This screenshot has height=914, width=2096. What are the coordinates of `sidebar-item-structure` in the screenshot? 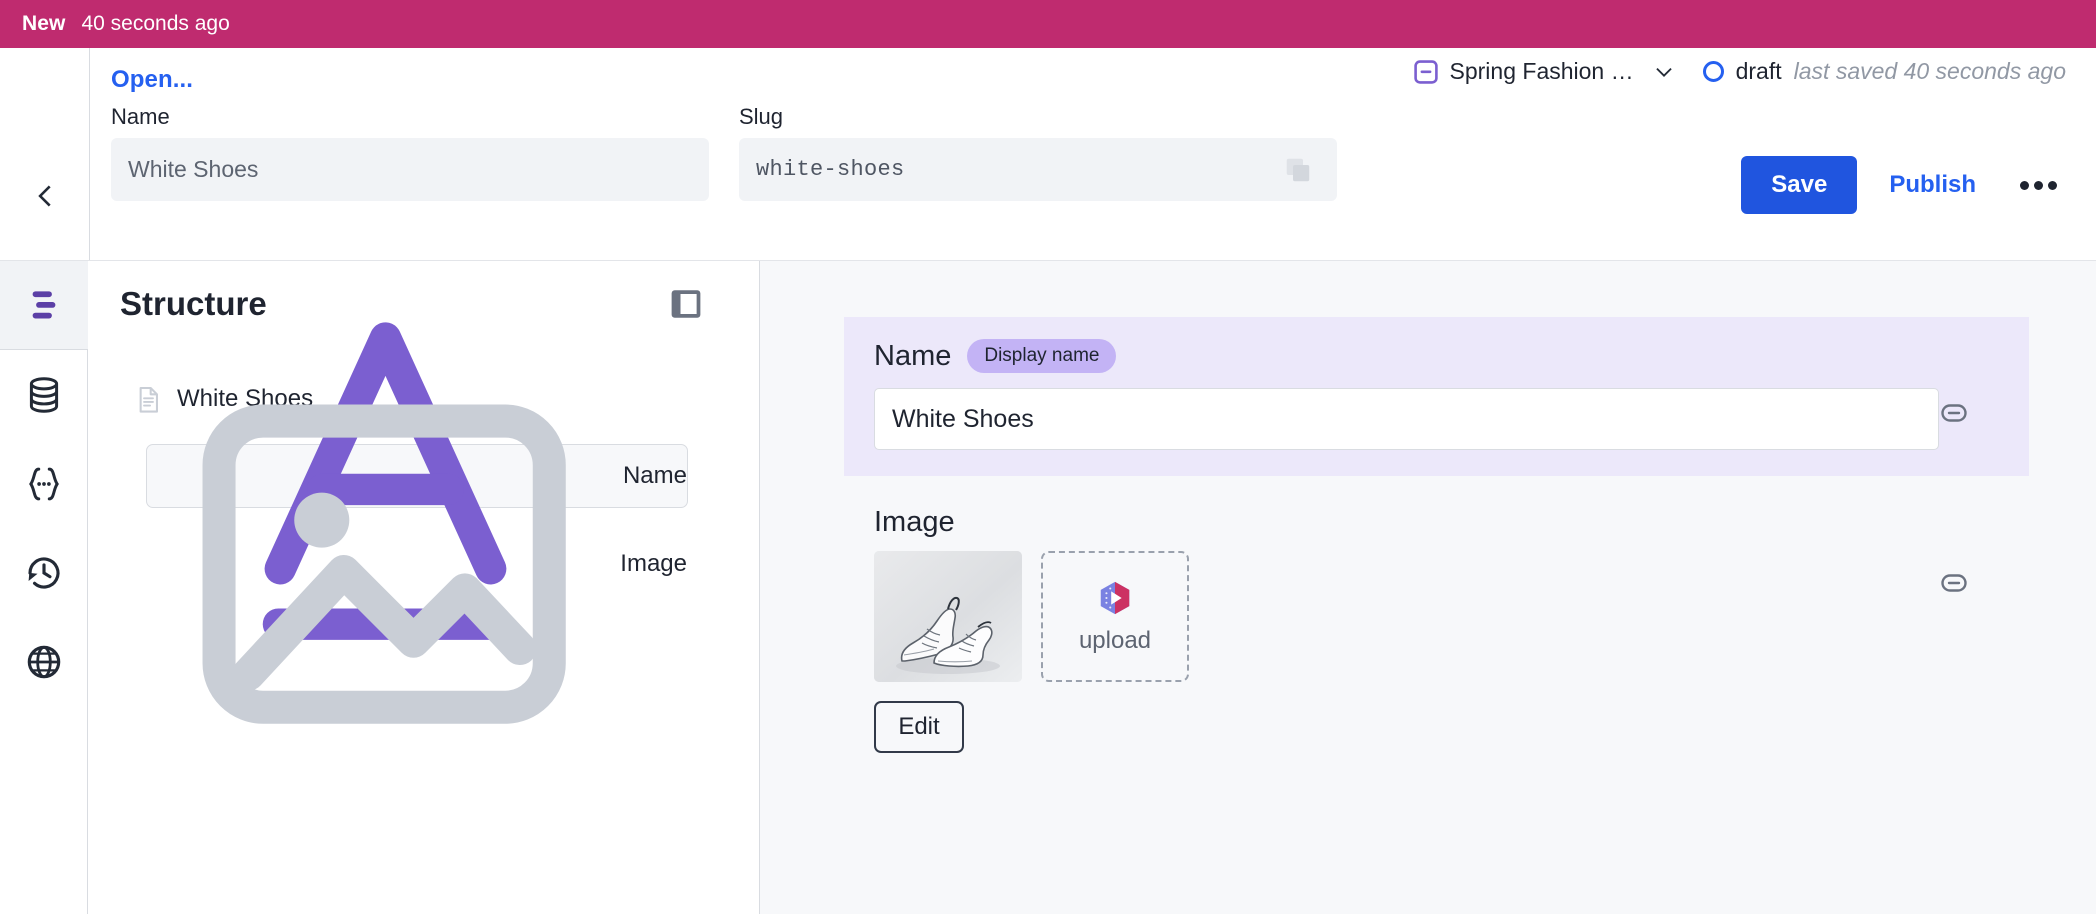 It's located at (44, 305).